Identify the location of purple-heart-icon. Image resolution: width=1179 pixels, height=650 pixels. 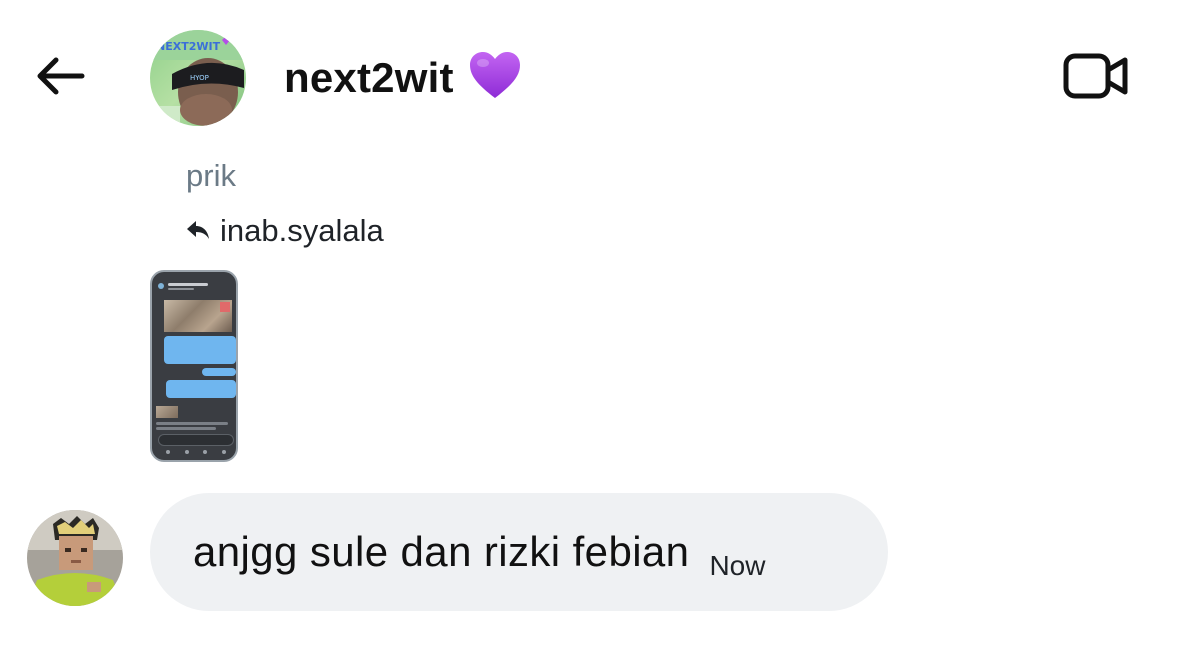
(495, 78).